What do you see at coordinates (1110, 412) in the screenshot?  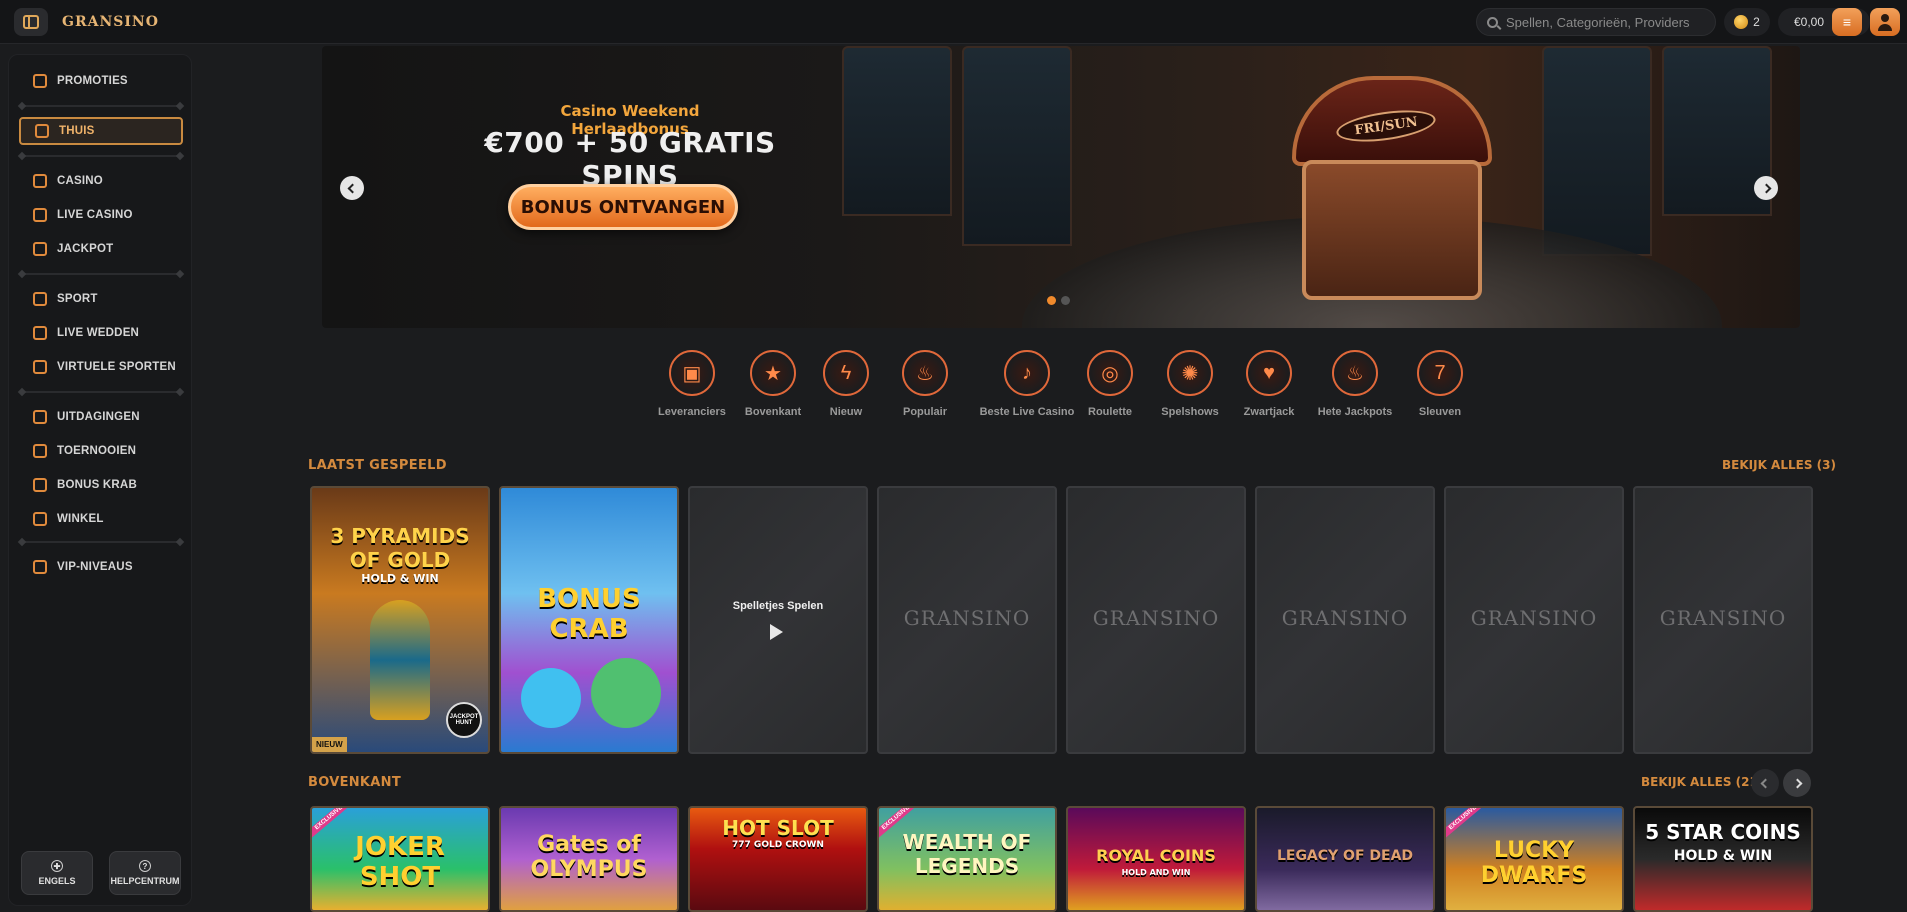 I see `category-label: Roulette` at bounding box center [1110, 412].